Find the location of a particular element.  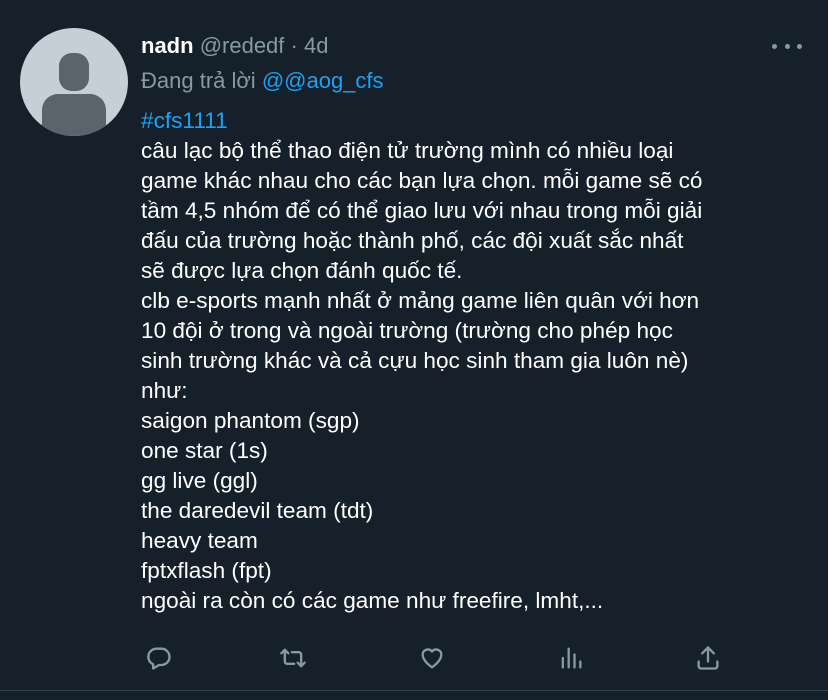

retweet-button is located at coordinates (293, 658).